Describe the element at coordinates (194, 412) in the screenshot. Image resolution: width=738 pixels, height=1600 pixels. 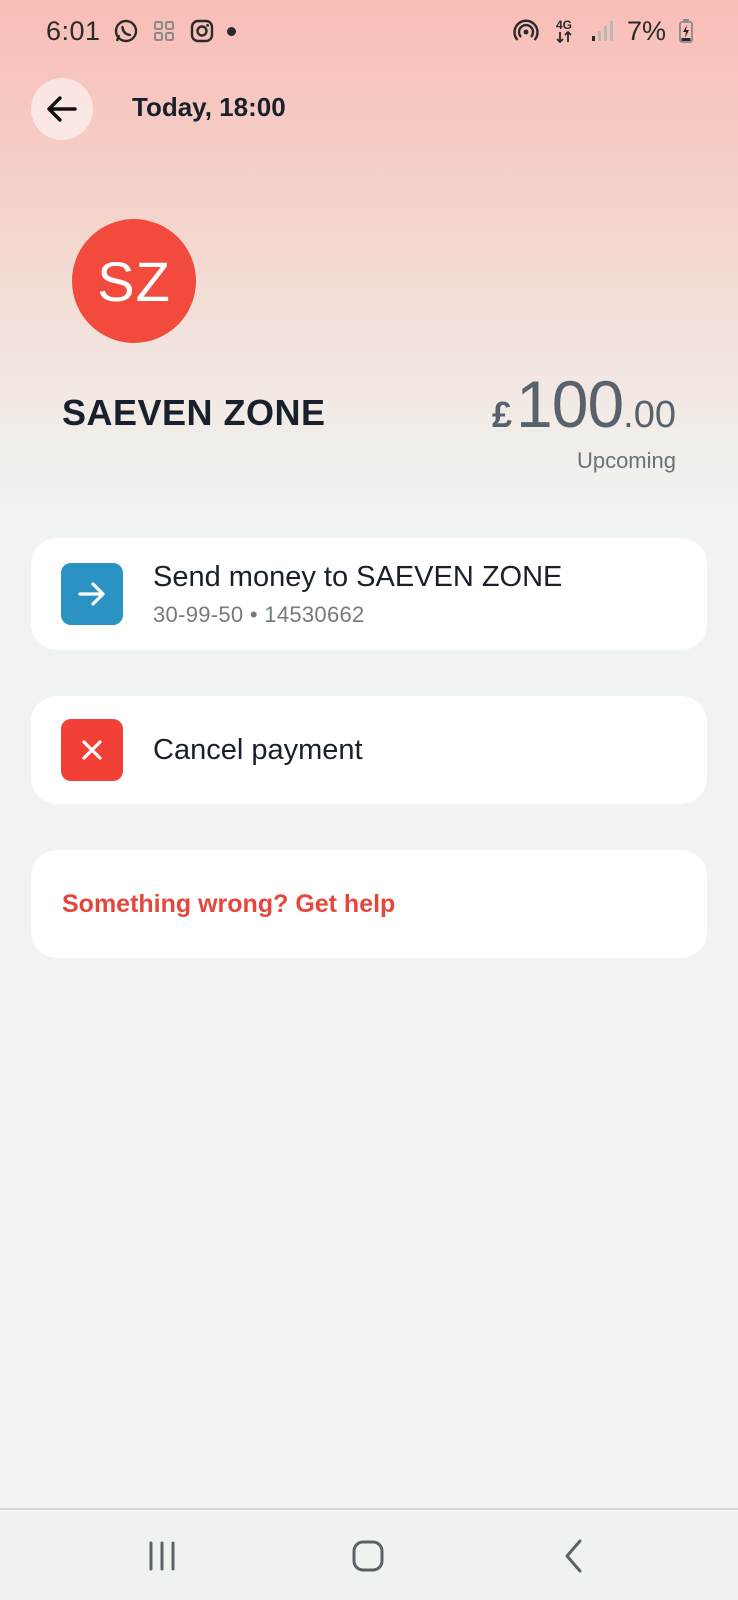
I see `payee-name: SAEVEN ZONE` at that location.